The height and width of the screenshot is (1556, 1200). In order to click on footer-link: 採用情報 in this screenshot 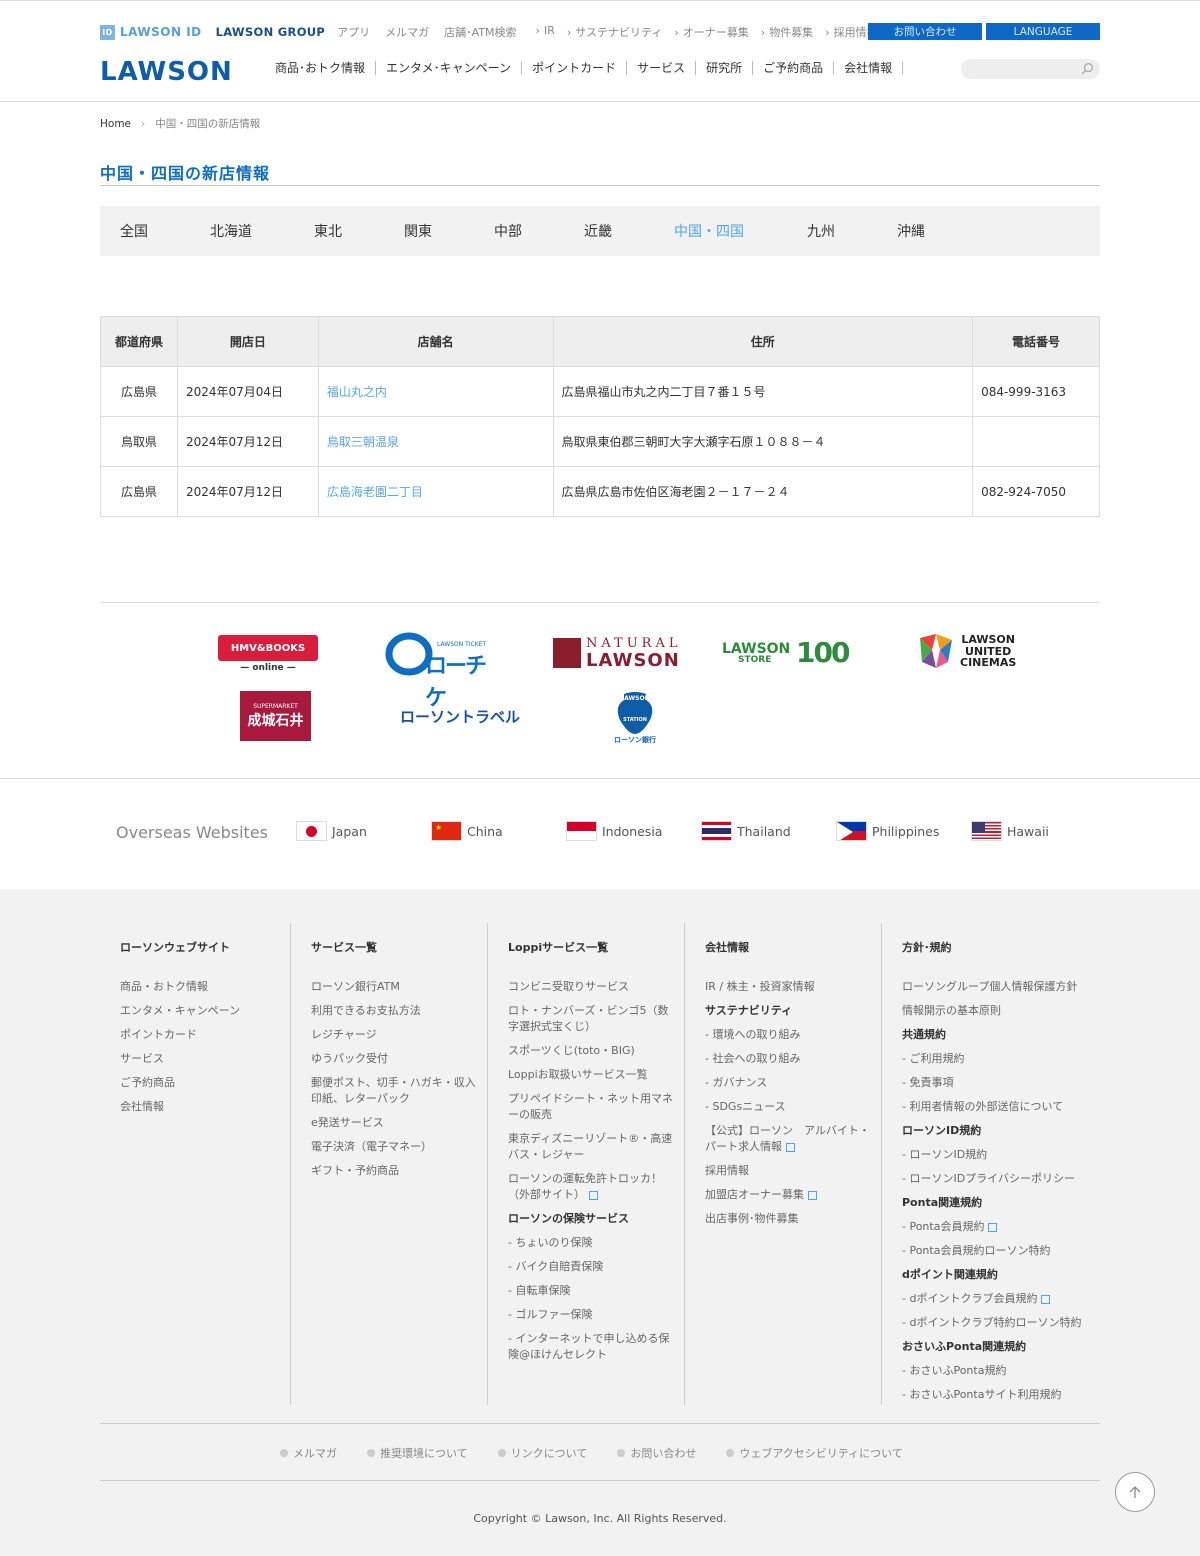, I will do `click(793, 1171)`.